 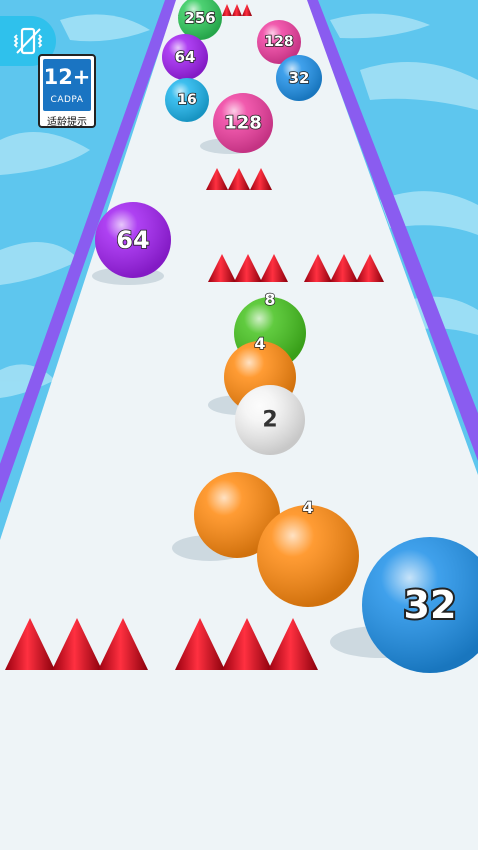 I want to click on ball-number: 2, so click(x=269, y=420).